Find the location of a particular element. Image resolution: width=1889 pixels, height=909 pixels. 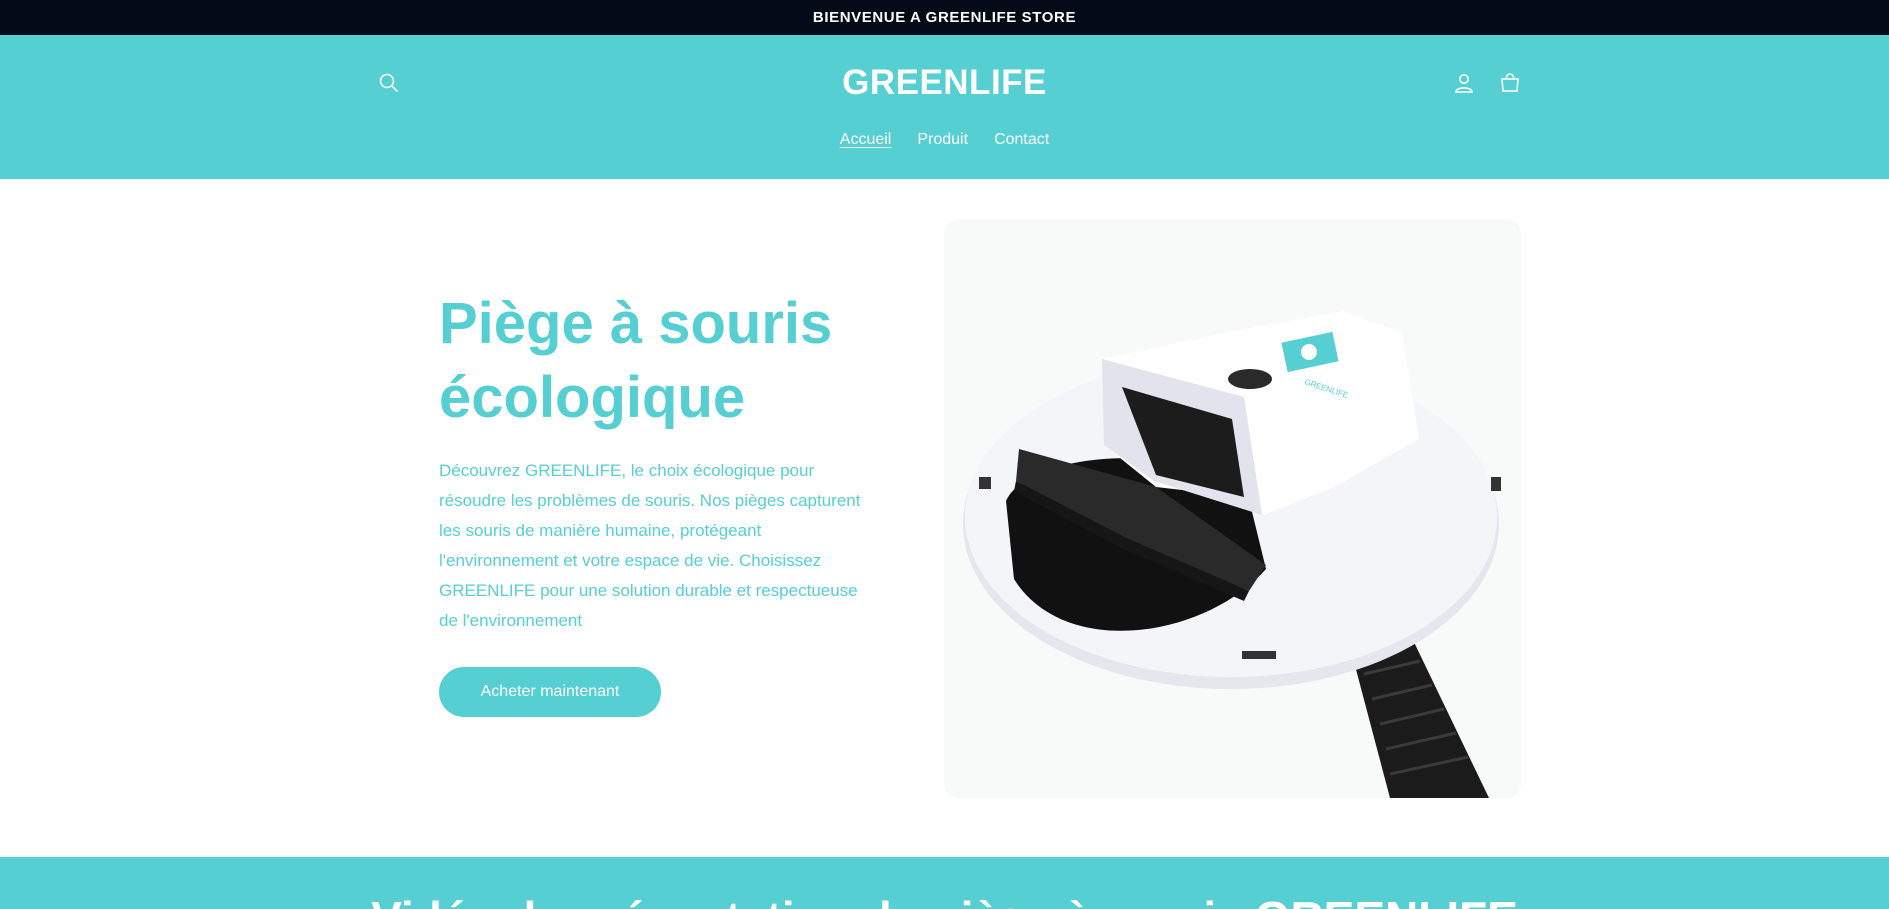

account-button is located at coordinates (1464, 83).